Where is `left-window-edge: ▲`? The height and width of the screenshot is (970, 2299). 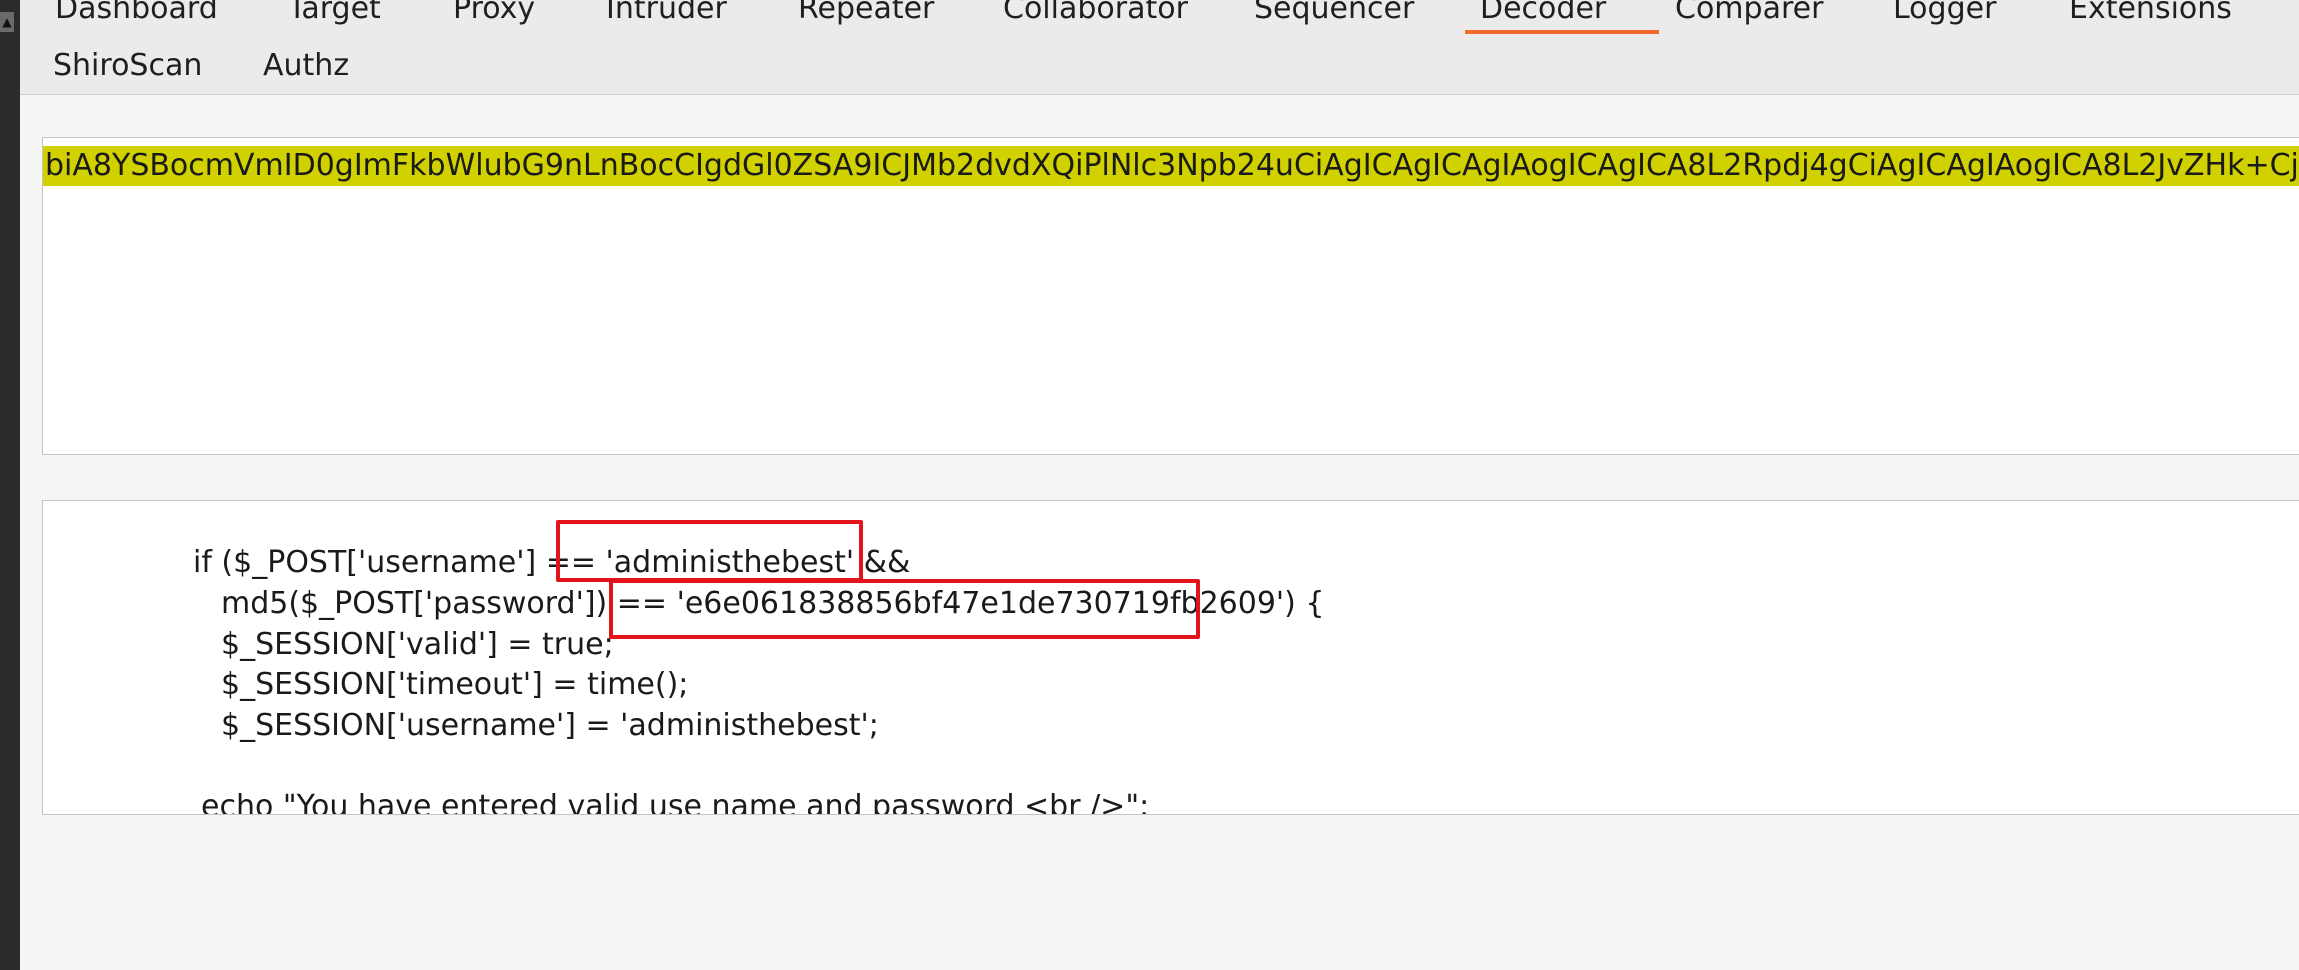 left-window-edge: ▲ is located at coordinates (10, 485).